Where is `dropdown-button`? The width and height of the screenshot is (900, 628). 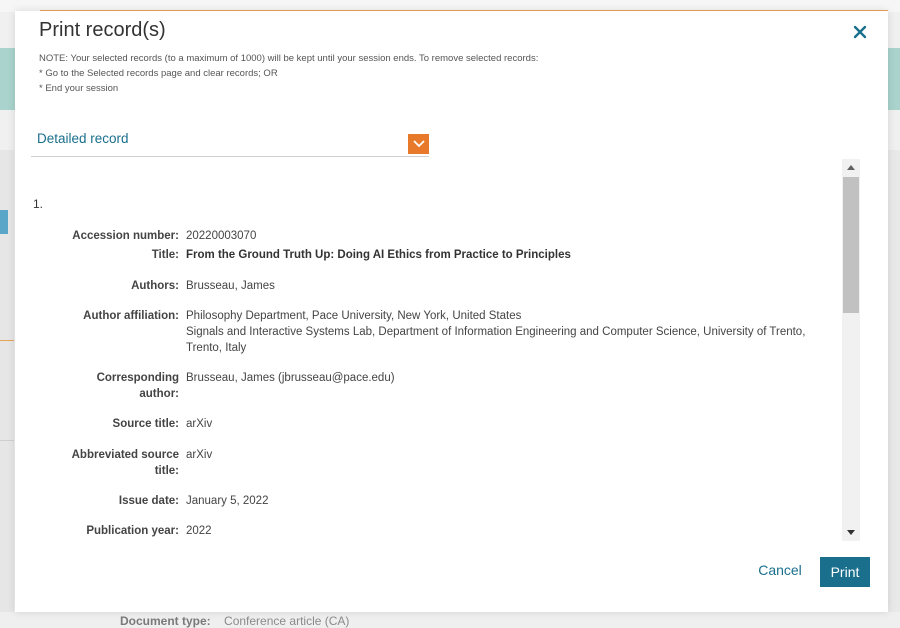 dropdown-button is located at coordinates (418, 144).